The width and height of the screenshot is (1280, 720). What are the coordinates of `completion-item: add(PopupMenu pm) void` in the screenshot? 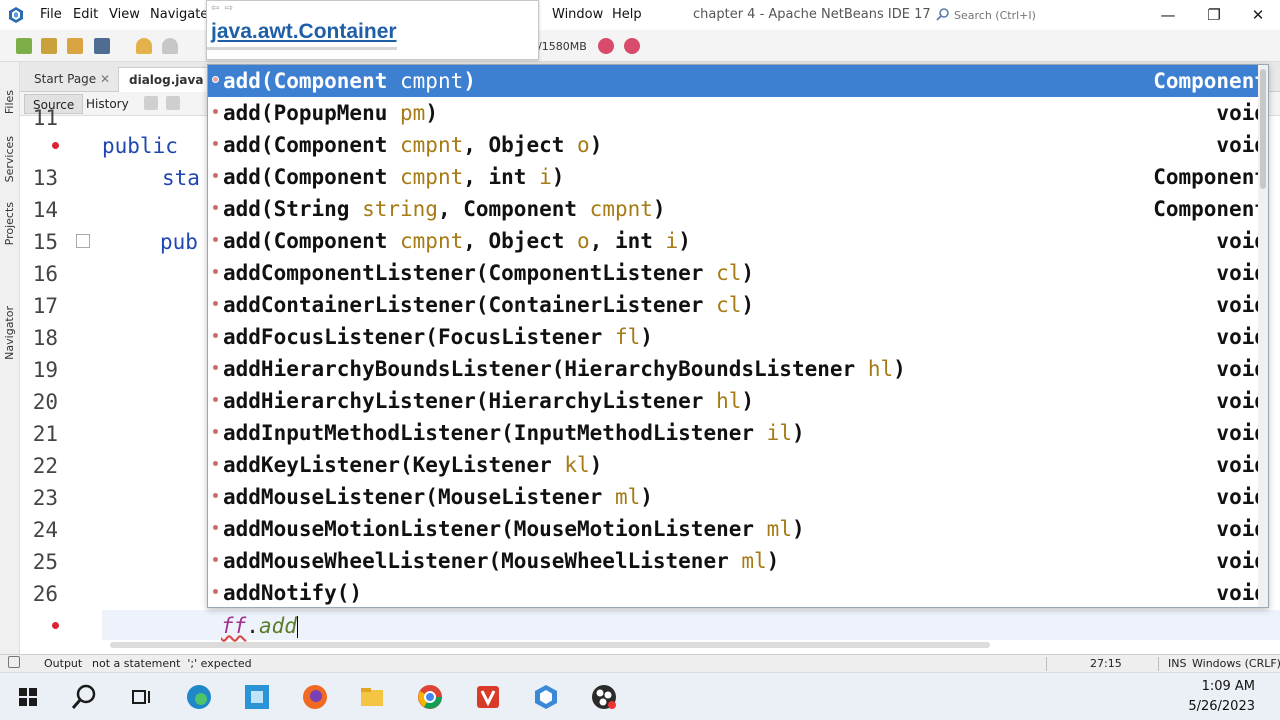 It's located at (738, 113).